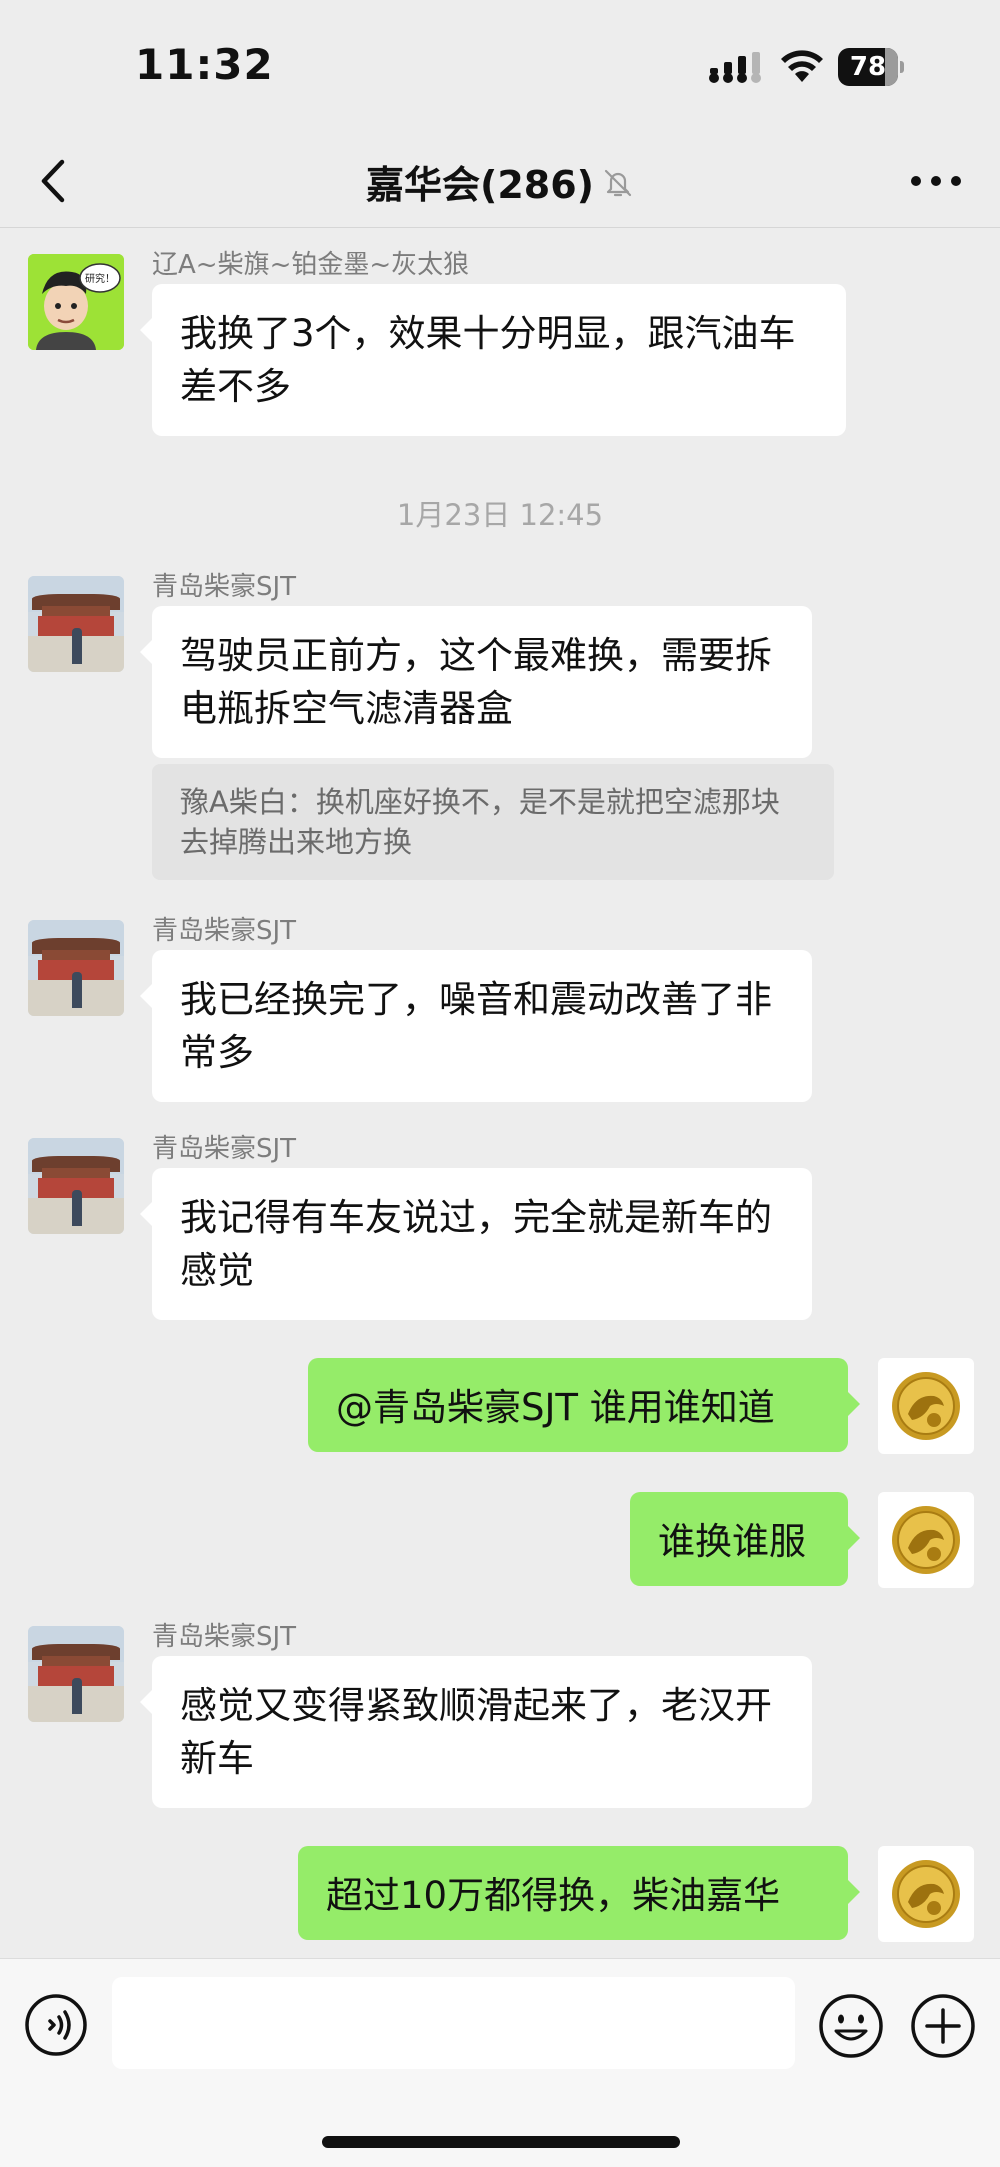 This screenshot has width=1000, height=2167. Describe the element at coordinates (579, 1893) in the screenshot. I see `message-bubble-outgoing: 超过10万都得换，柴油嘉华` at that location.